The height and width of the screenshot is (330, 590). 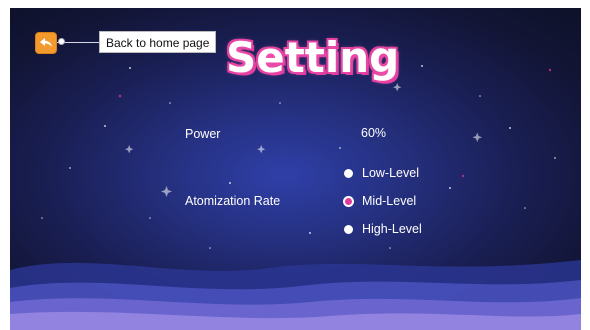 What do you see at coordinates (392, 229) in the screenshot?
I see `option-high-level-label: High-Level` at bounding box center [392, 229].